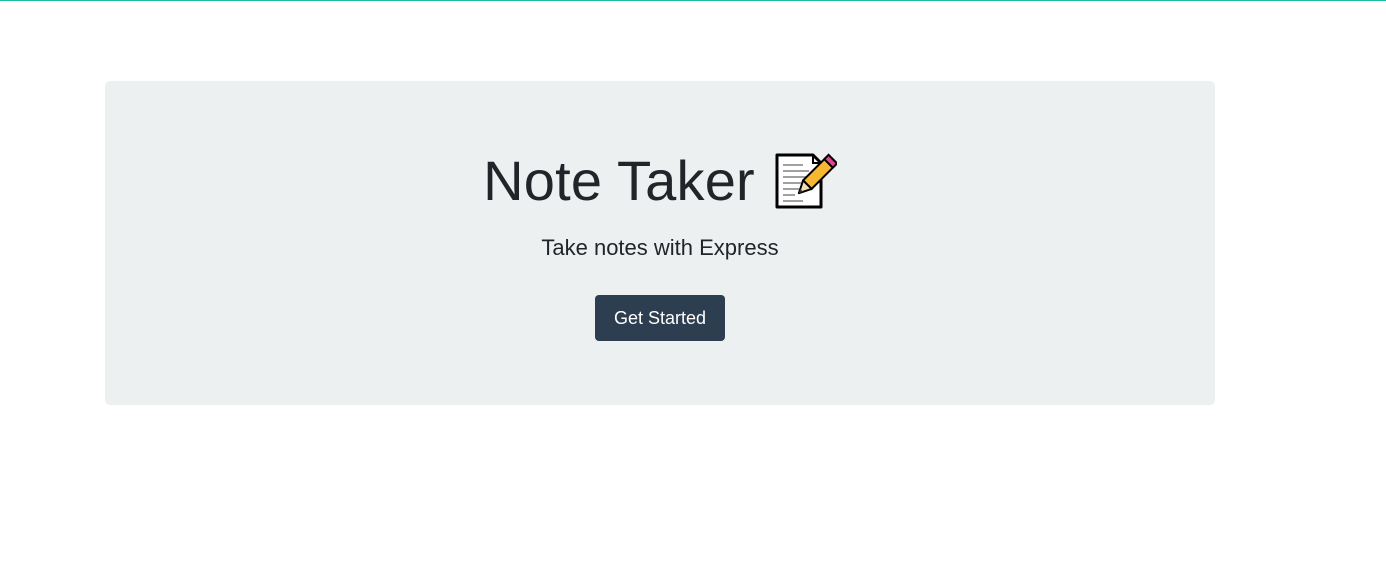 The width and height of the screenshot is (1386, 567). What do you see at coordinates (806, 181) in the screenshot?
I see `memo-icon` at bounding box center [806, 181].